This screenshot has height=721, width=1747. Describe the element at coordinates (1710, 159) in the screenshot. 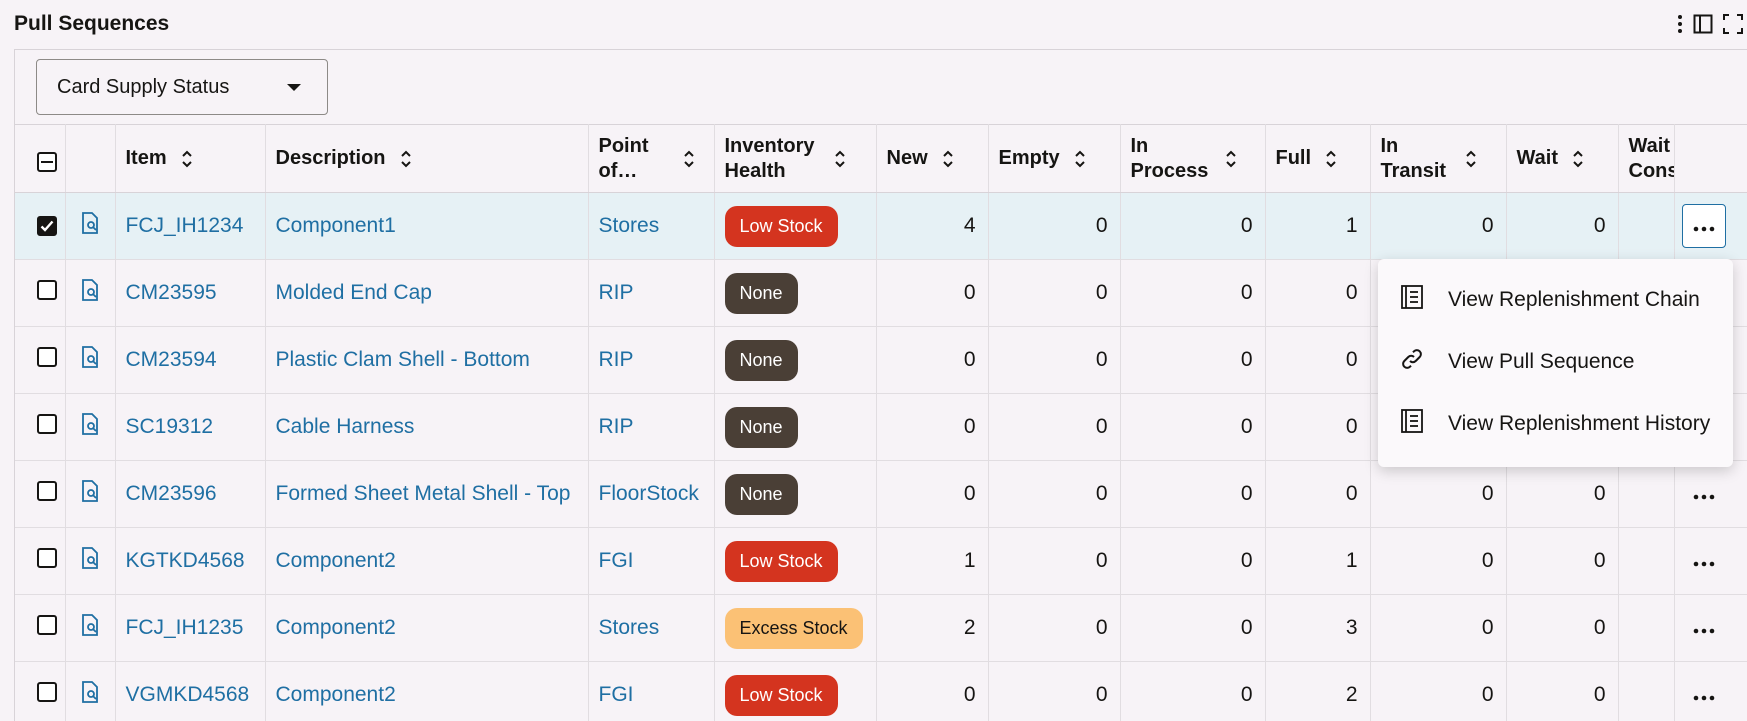

I see `actions-column-header` at that location.